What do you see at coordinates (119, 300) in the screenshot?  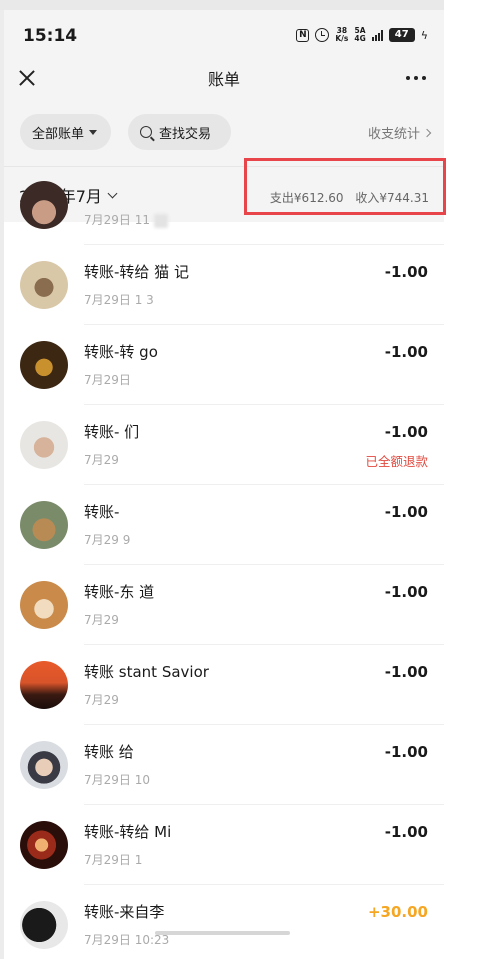 I see `transaction-time: 7月29日 1 3` at bounding box center [119, 300].